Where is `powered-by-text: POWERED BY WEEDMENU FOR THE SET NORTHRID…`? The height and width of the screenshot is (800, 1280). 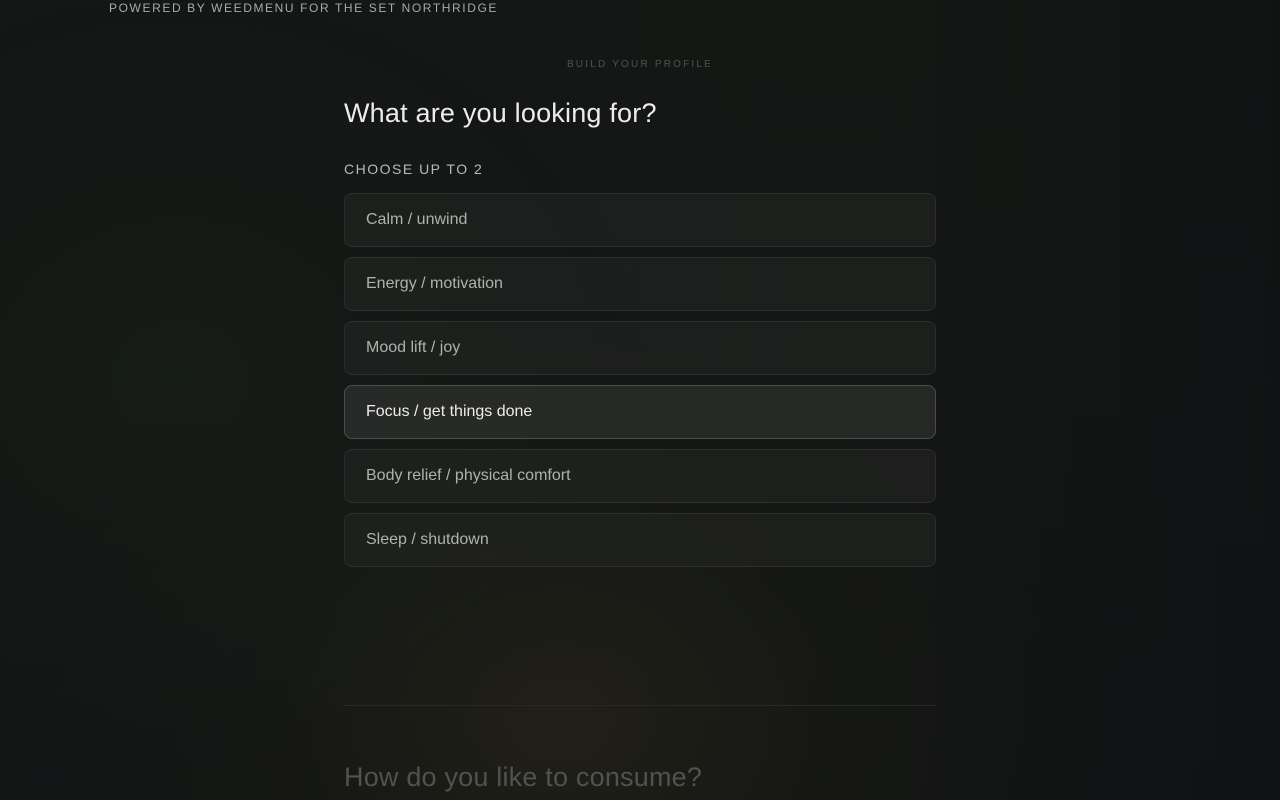
powered-by-text: POWERED BY WEEDMENU FOR THE SET NORTHRID… is located at coordinates (304, 8).